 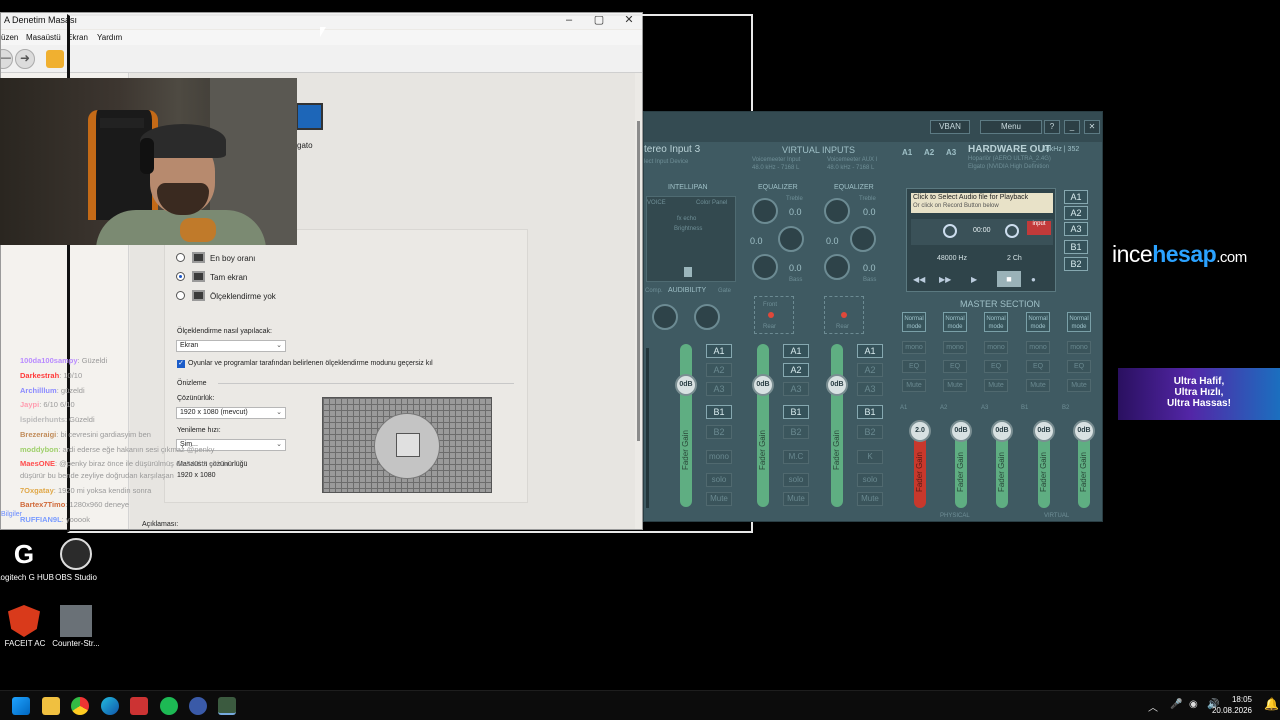 I want to click on voicemeeter-taskbar-icon, so click(x=227, y=706).